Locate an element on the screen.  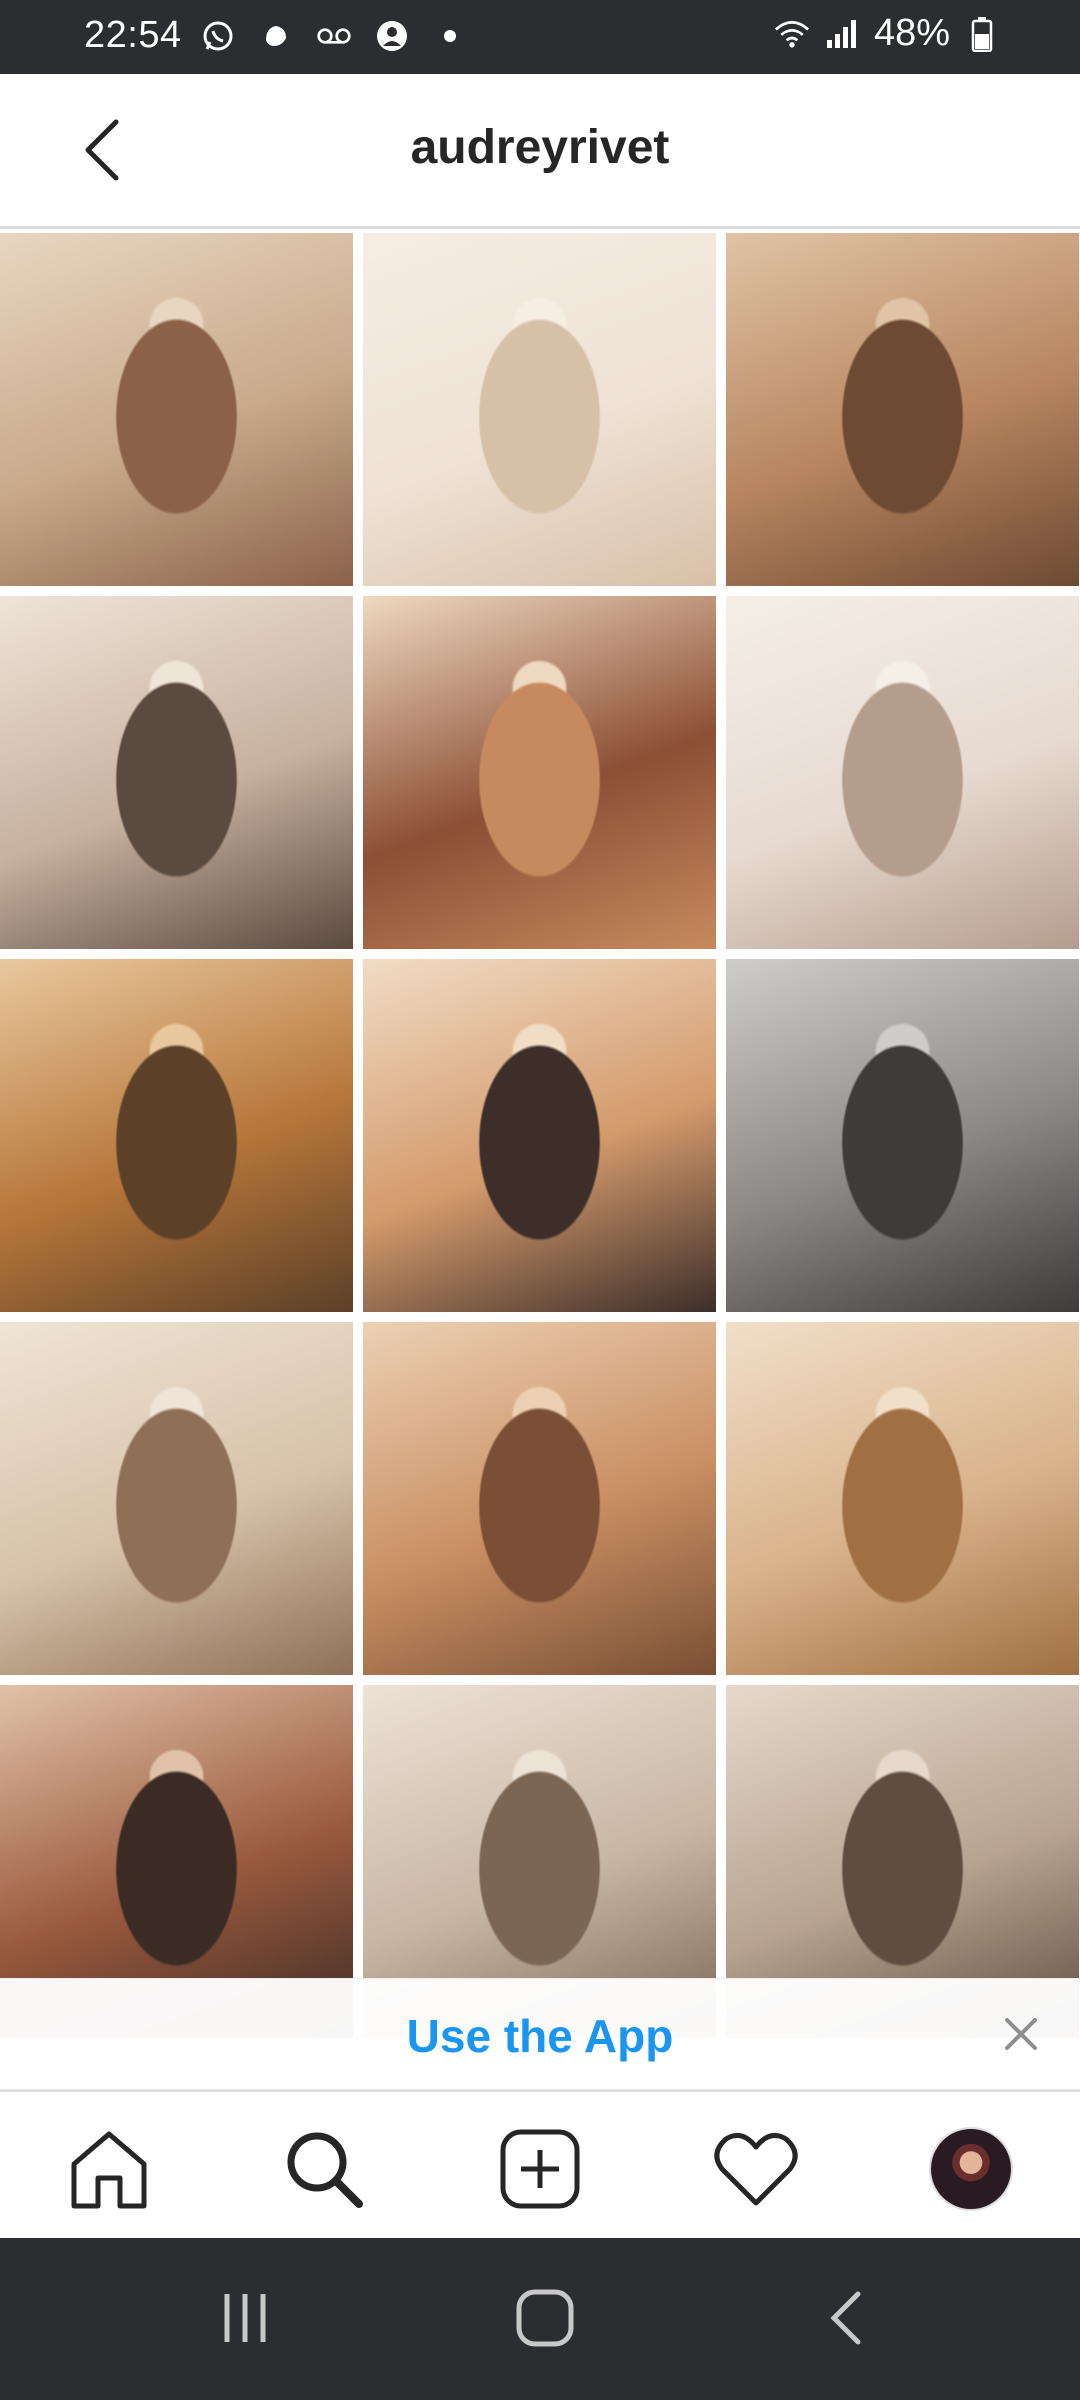
post-telephone is located at coordinates (539, 1498).